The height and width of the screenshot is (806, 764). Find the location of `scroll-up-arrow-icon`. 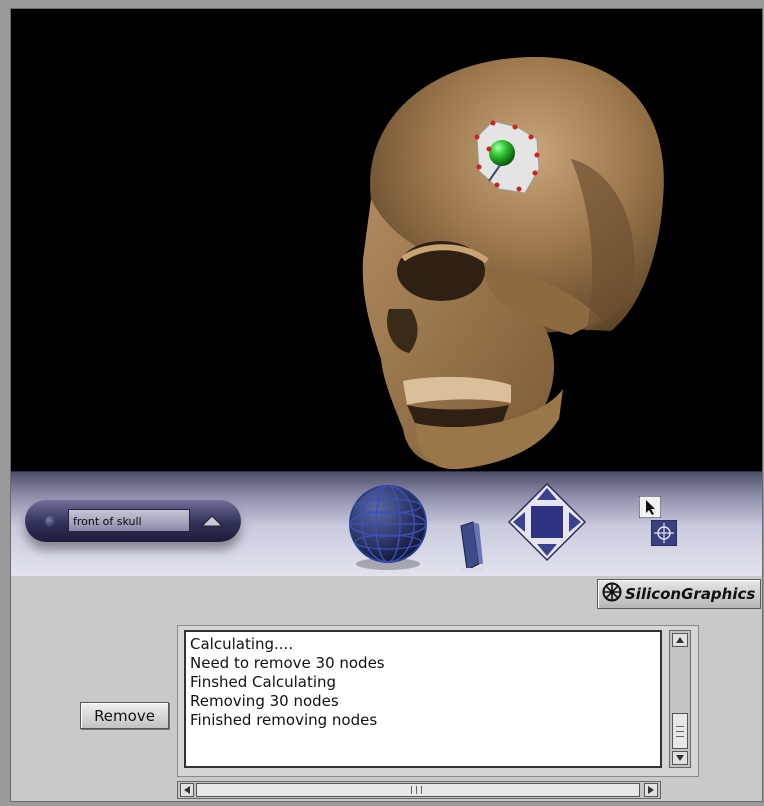

scroll-up-arrow-icon is located at coordinates (680, 640).